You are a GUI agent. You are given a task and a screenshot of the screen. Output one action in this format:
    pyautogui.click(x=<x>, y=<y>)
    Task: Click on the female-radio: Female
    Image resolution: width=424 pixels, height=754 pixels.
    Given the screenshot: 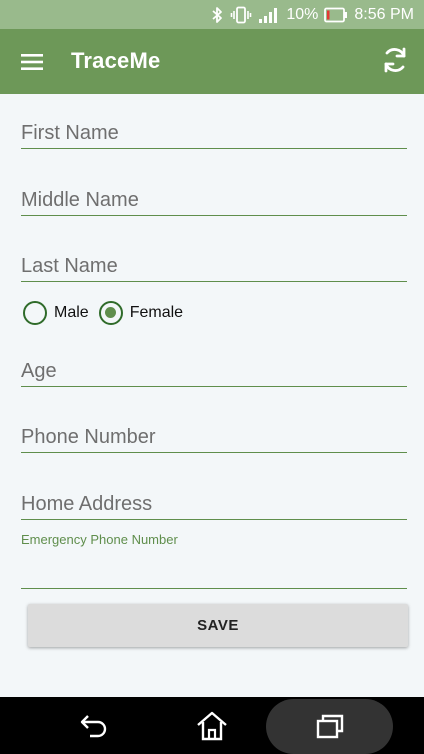 What is the action you would take?
    pyautogui.click(x=141, y=313)
    